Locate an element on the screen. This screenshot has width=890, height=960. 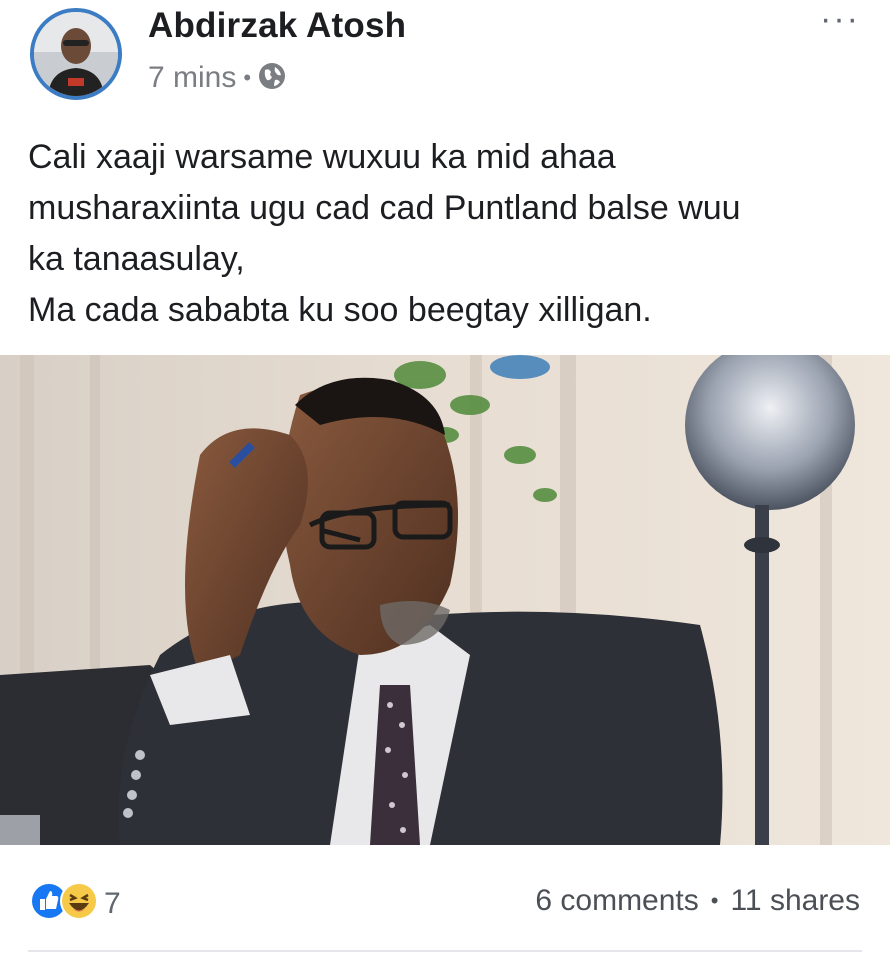
engagement-stats: 6 comments • 11 shares is located at coordinates (697, 901).